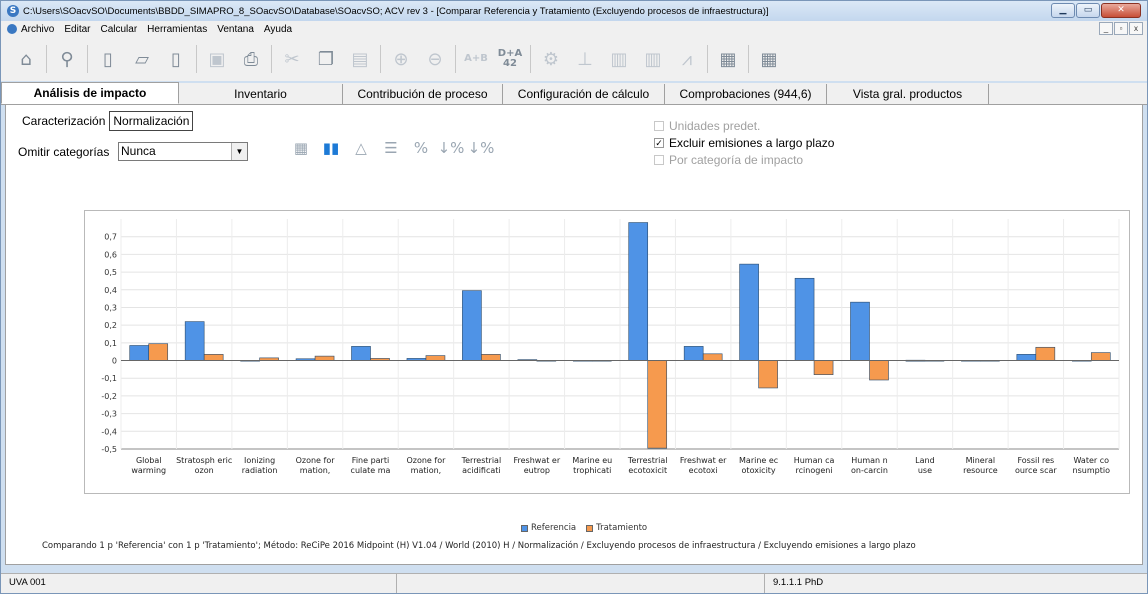  Describe the element at coordinates (110, 290) in the screenshot. I see `y-tick-label: 0,4` at that location.